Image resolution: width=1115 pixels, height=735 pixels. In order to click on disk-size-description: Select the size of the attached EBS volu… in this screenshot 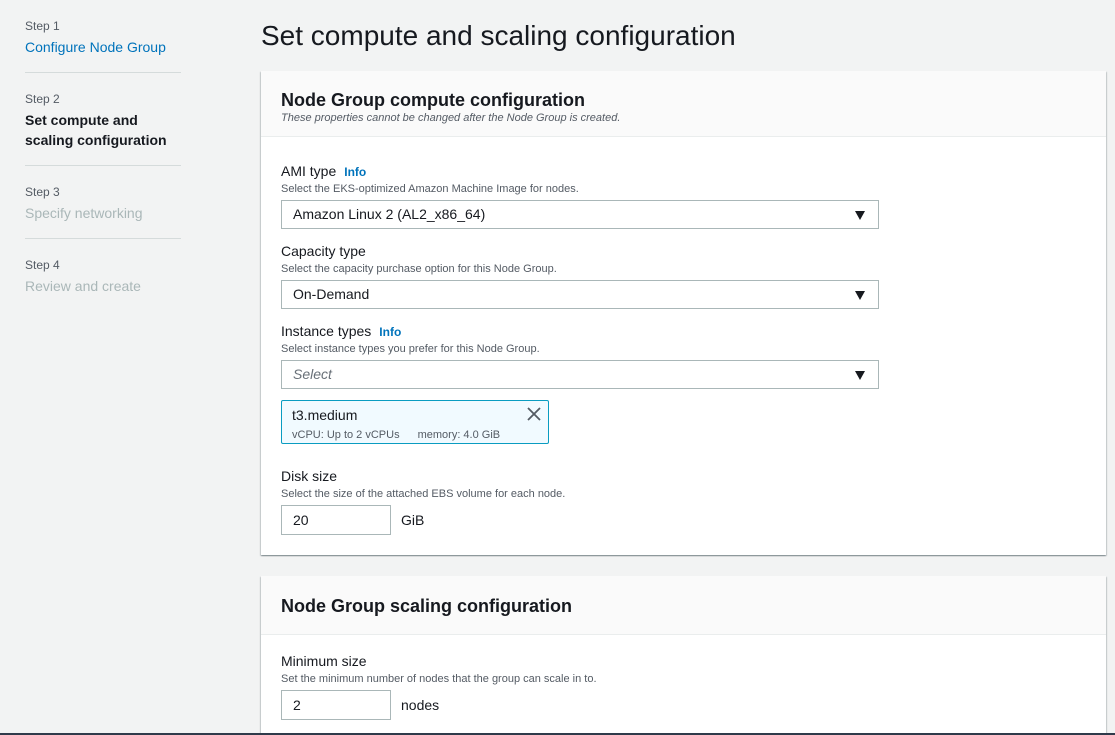, I will do `click(423, 494)`.